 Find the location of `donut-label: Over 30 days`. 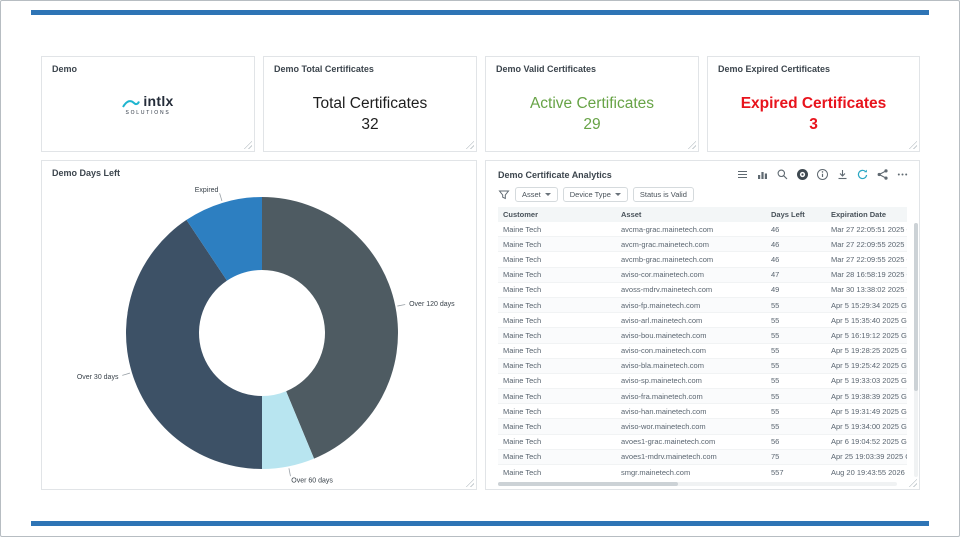

donut-label: Over 30 days is located at coordinates (98, 377).